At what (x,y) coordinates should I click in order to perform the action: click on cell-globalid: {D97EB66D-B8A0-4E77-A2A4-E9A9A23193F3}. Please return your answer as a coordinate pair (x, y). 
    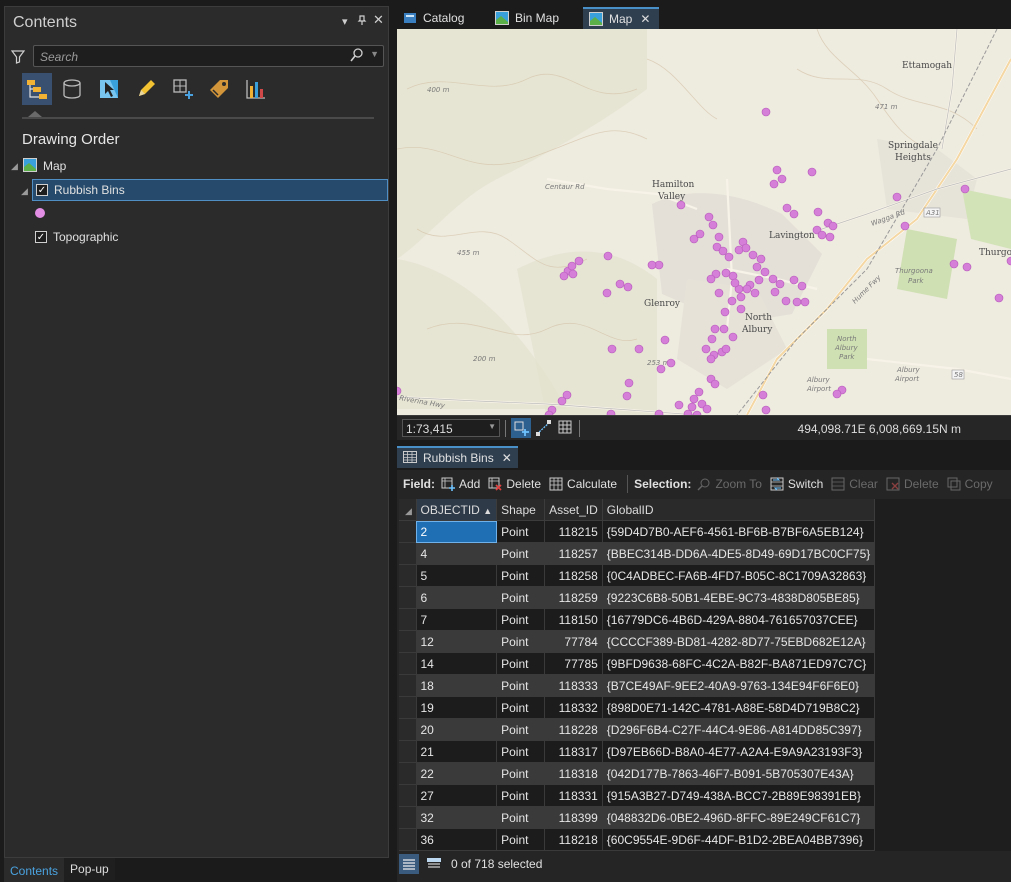
    Looking at the image, I should click on (739, 751).